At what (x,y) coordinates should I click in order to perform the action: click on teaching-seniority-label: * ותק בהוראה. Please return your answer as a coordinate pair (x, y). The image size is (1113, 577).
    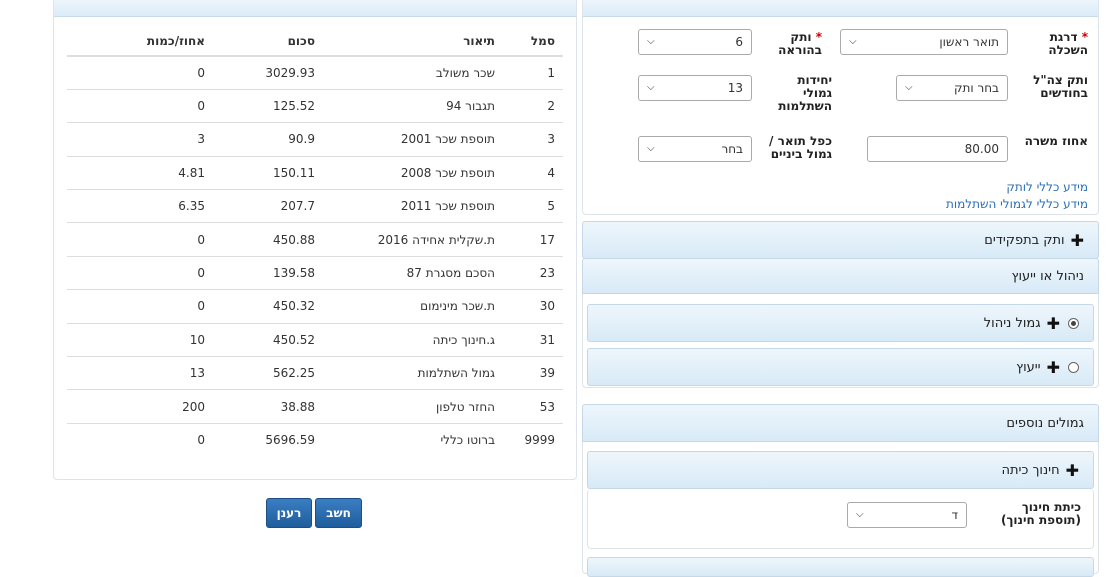
    Looking at the image, I should click on (800, 43).